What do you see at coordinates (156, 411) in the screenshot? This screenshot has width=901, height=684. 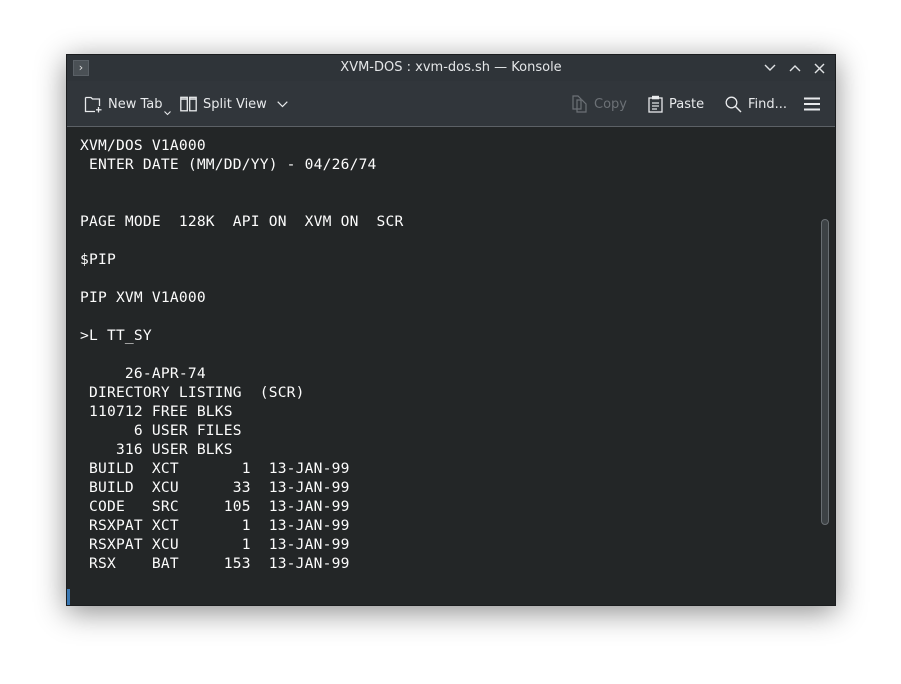 I see `terminal-line: 110712 FREE BLKS` at bounding box center [156, 411].